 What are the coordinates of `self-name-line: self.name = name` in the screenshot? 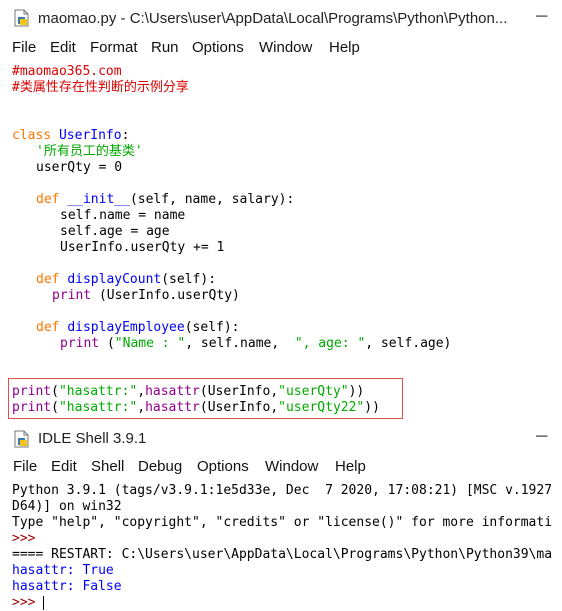 It's located at (123, 215).